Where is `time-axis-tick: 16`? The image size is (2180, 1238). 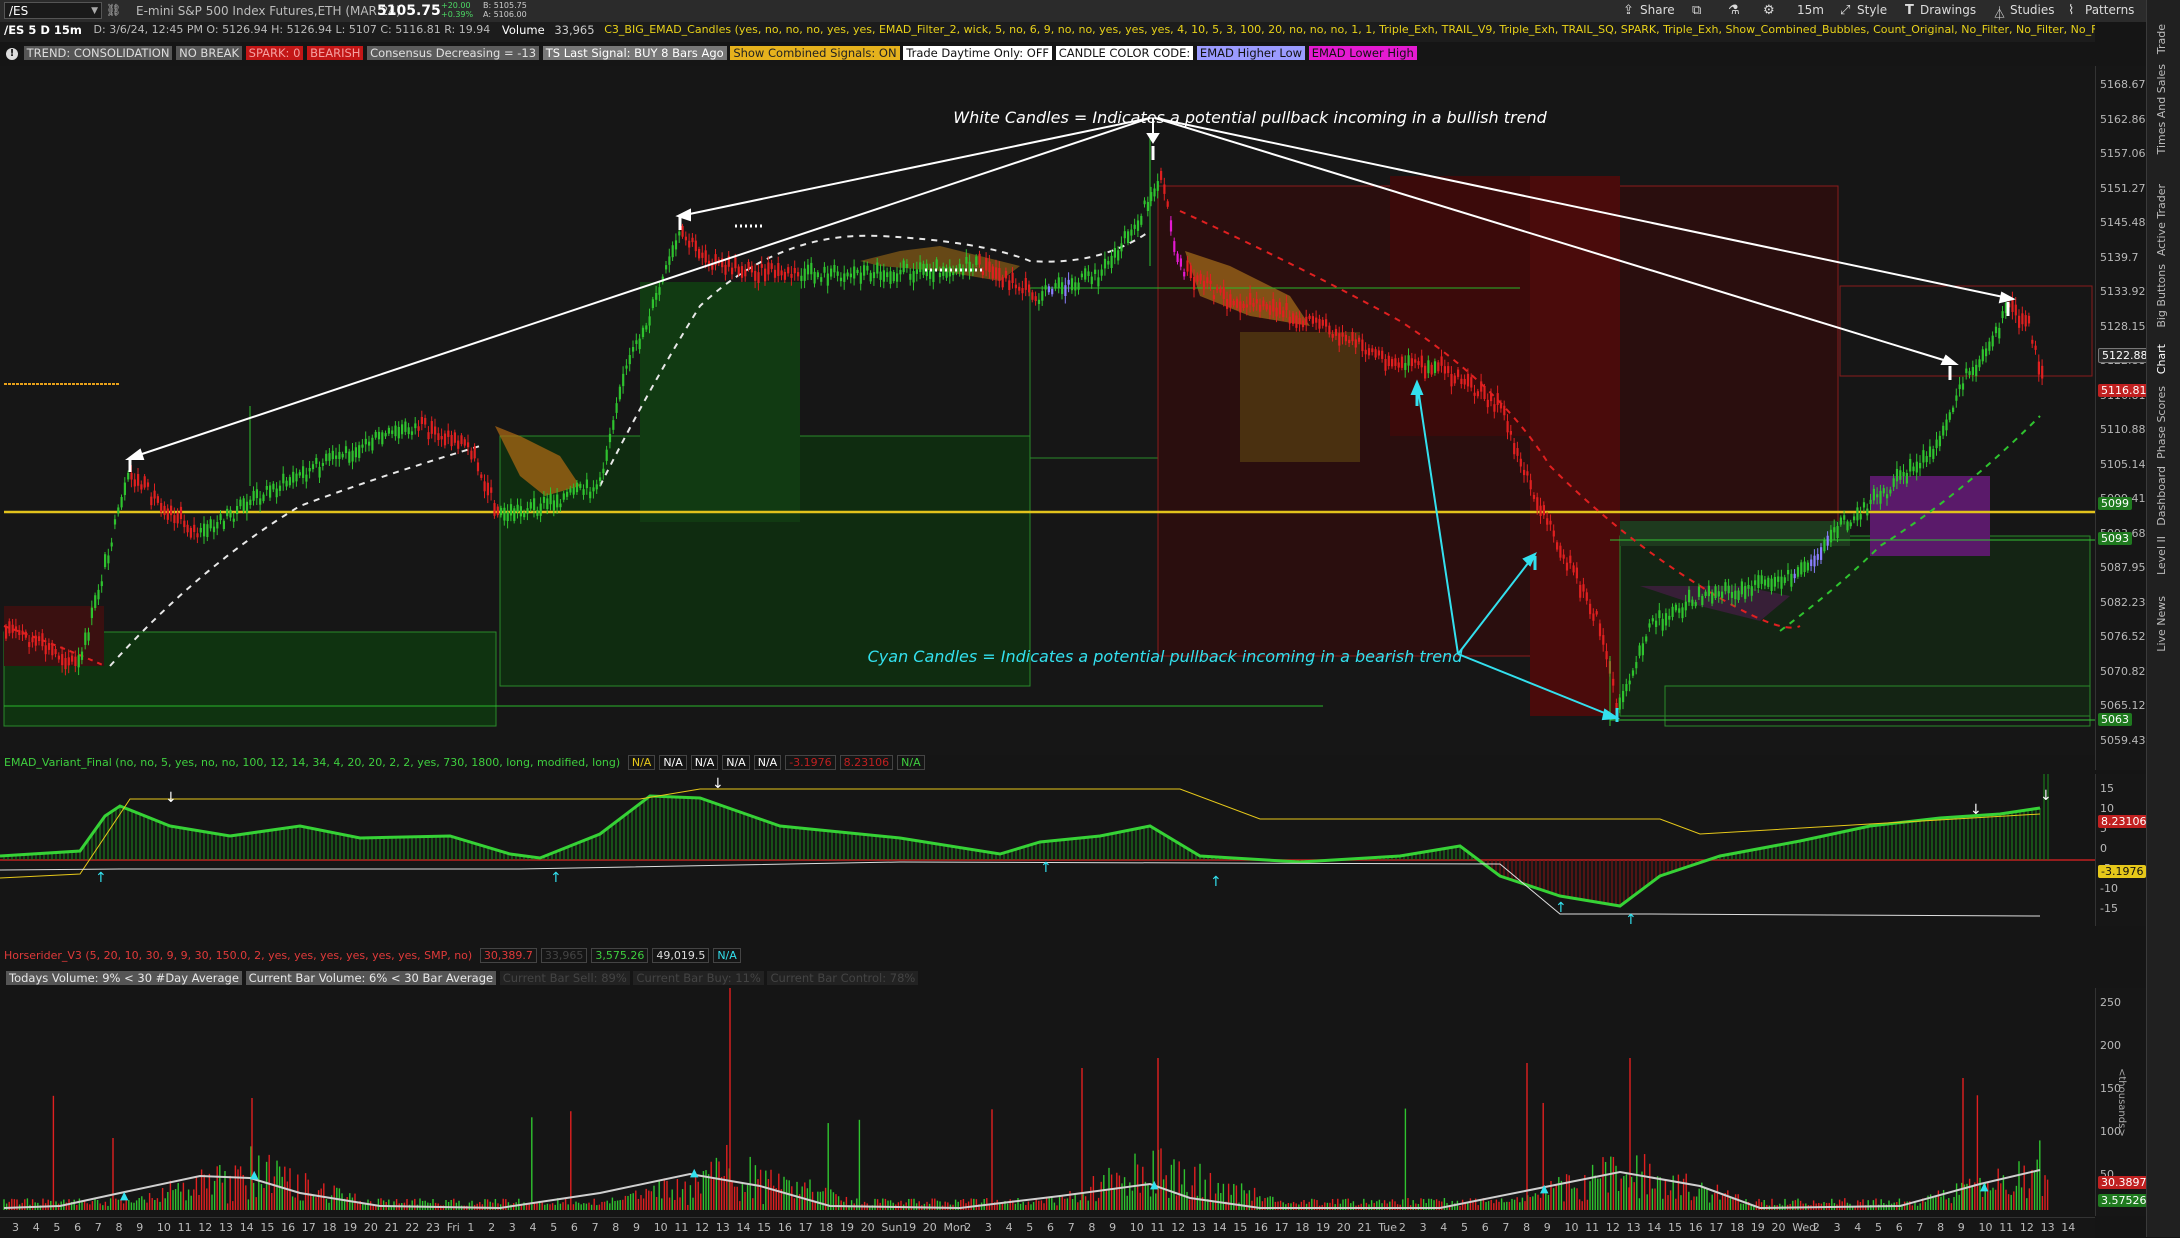
time-axis-tick: 16 is located at coordinates (1261, 1227).